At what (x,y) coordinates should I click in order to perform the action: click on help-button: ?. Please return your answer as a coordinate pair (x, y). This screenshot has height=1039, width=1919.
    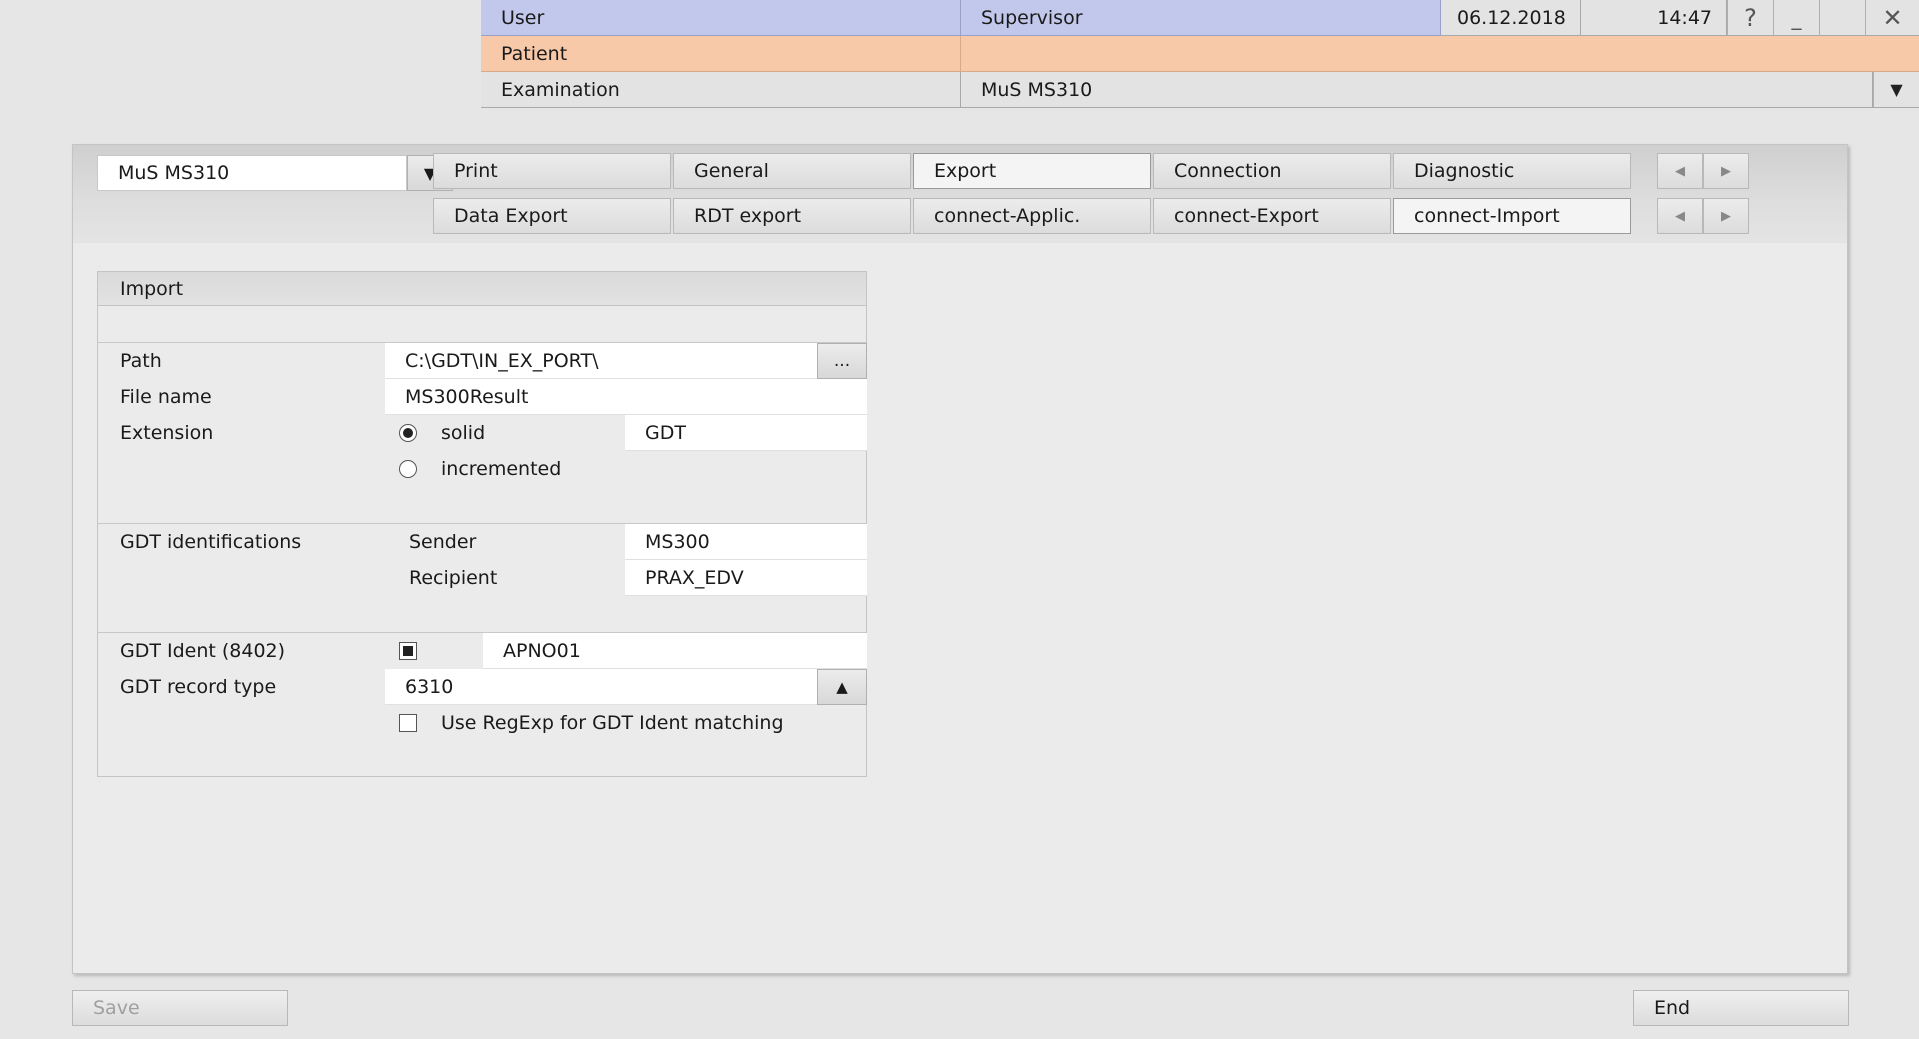
    Looking at the image, I should click on (1750, 18).